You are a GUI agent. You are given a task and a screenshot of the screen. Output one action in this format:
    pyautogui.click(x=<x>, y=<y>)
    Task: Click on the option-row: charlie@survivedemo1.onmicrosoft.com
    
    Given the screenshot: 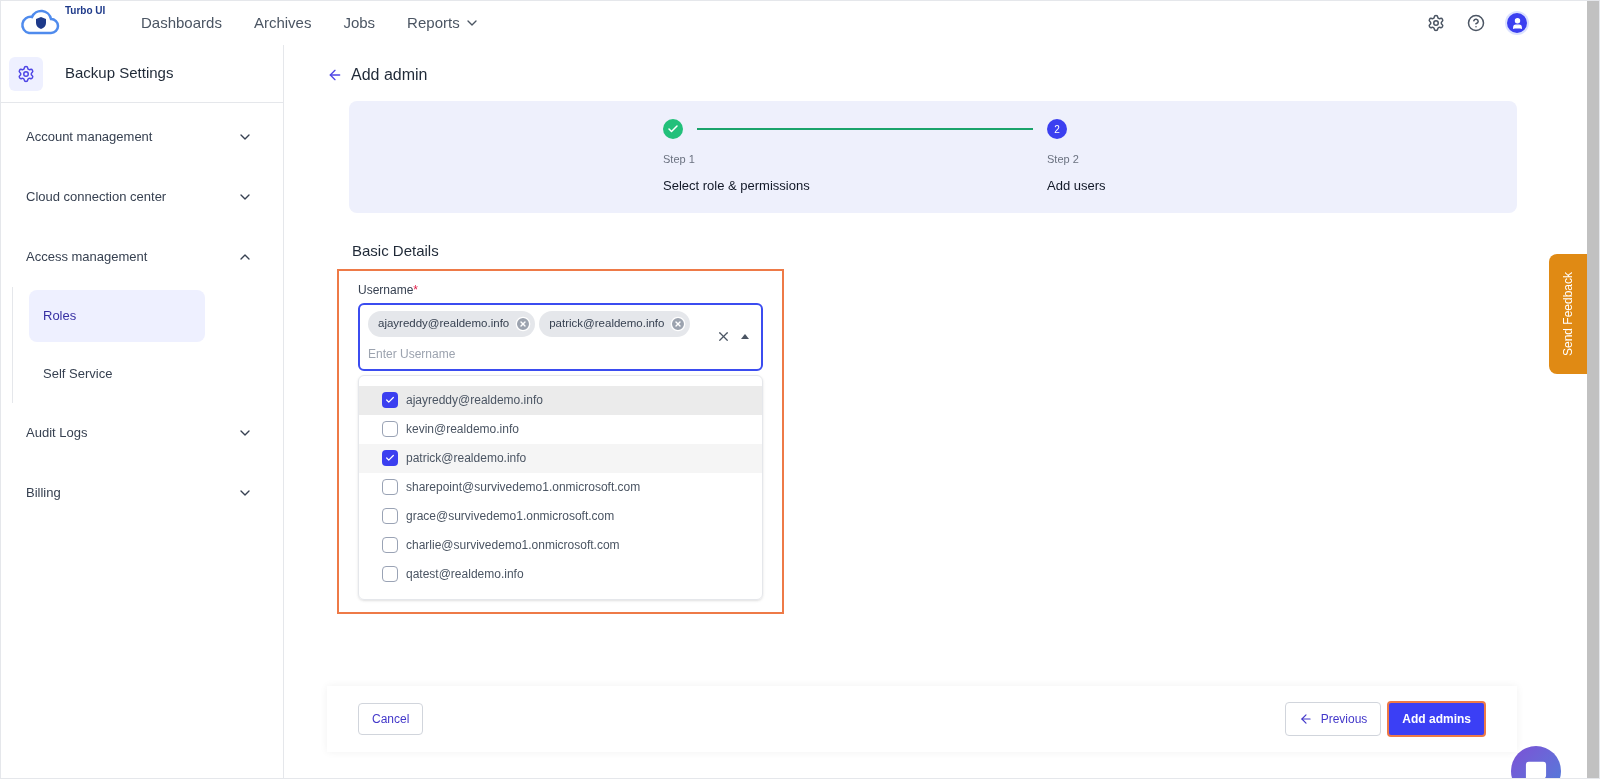 What is the action you would take?
    pyautogui.click(x=560, y=545)
    